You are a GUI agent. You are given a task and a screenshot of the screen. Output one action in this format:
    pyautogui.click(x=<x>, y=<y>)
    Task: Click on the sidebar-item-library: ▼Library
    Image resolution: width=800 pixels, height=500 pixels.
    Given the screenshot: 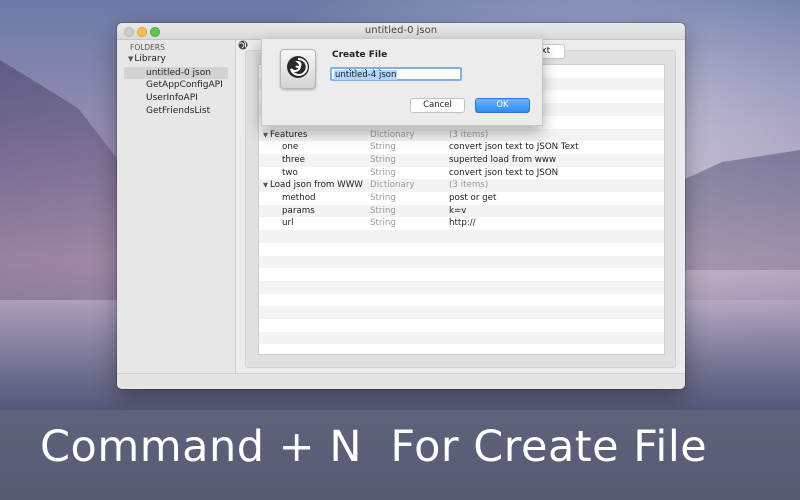 What is the action you would take?
    pyautogui.click(x=147, y=59)
    